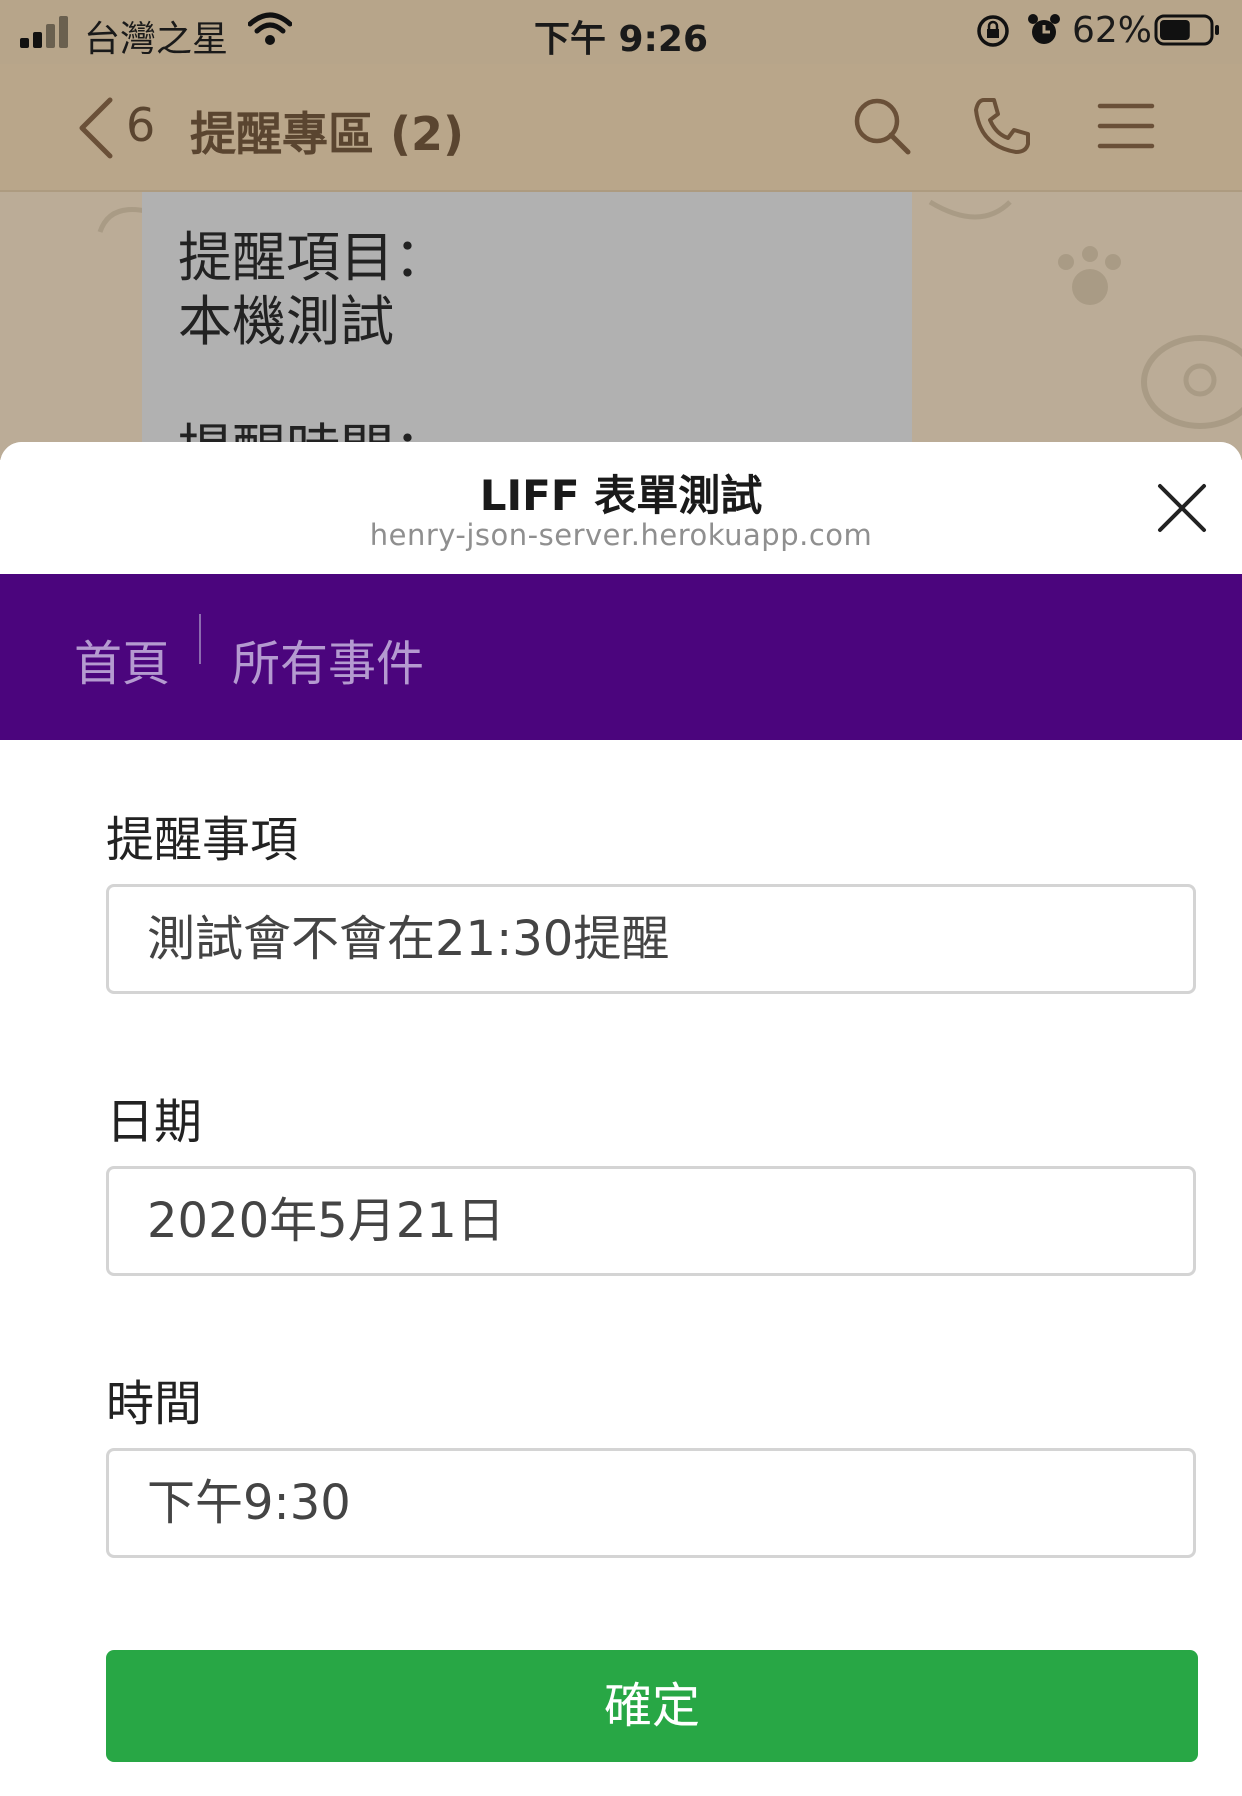 This screenshot has height=1796, width=1242. Describe the element at coordinates (651, 1221) in the screenshot. I see `date-input: 2020年5月21日` at that location.